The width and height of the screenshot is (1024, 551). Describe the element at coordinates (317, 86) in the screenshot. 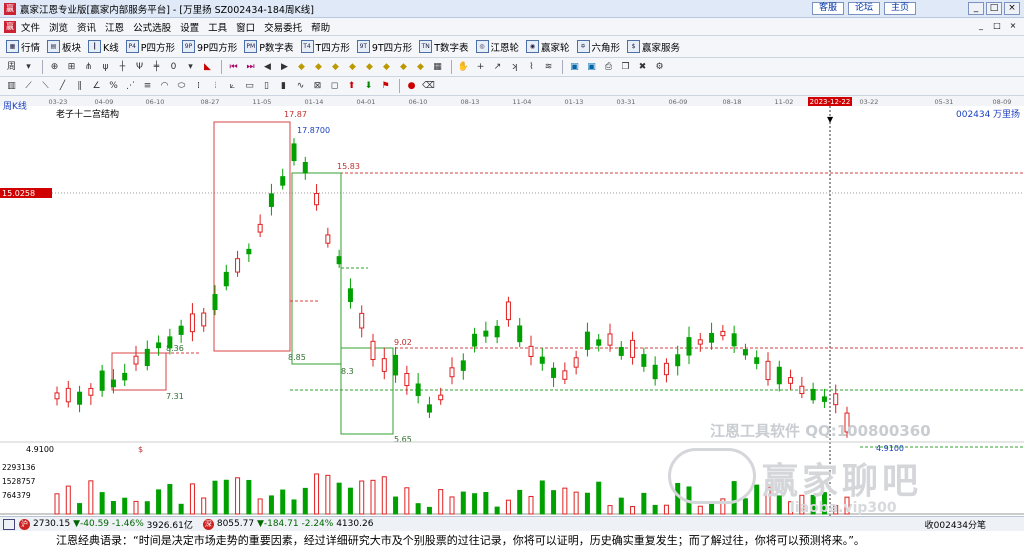

I see `gann-box-icon: ⊠` at that location.